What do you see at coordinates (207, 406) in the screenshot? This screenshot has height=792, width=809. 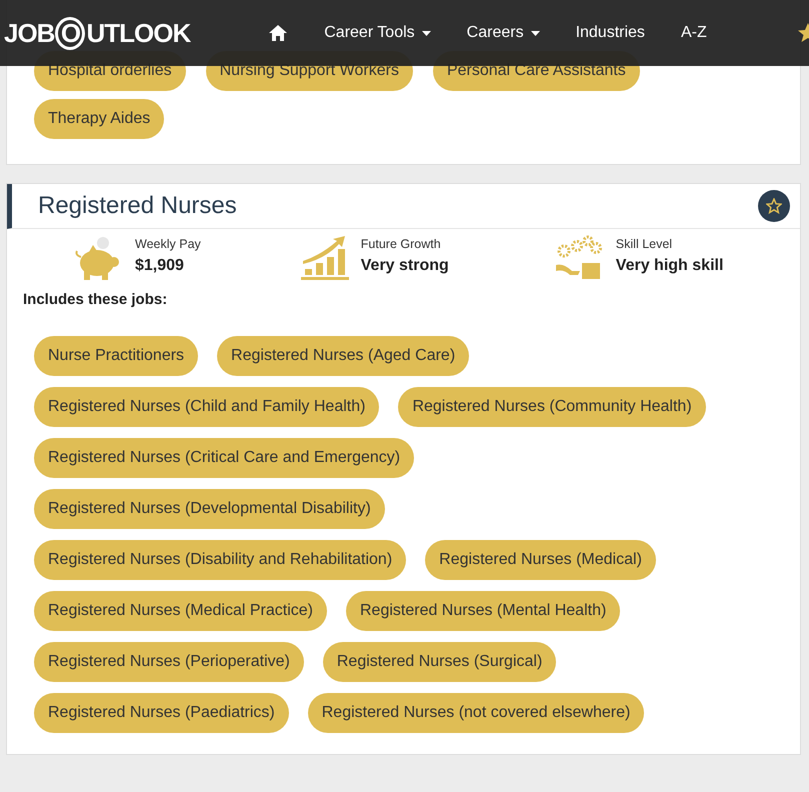 I see `job-pill: Registered Nurses (Child and Family Health)` at bounding box center [207, 406].